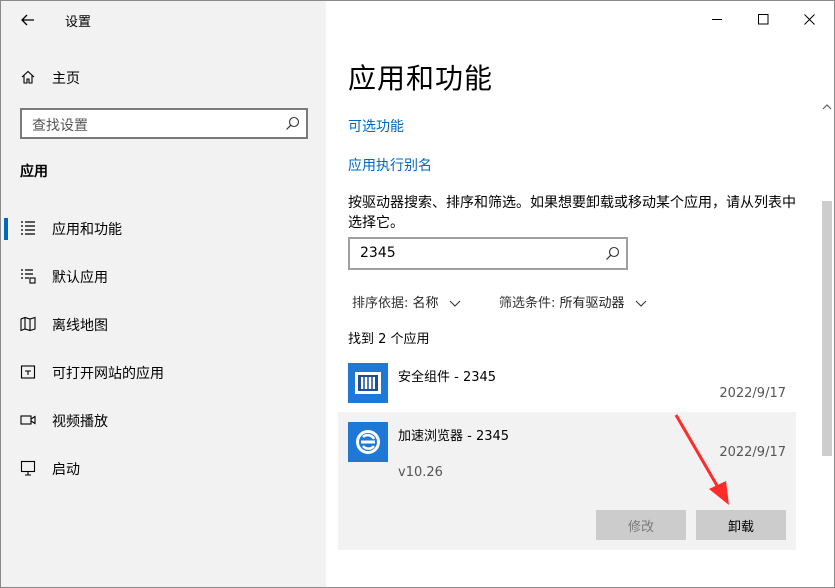 Image resolution: width=835 pixels, height=588 pixels. I want to click on minimize-icon, so click(716, 19).